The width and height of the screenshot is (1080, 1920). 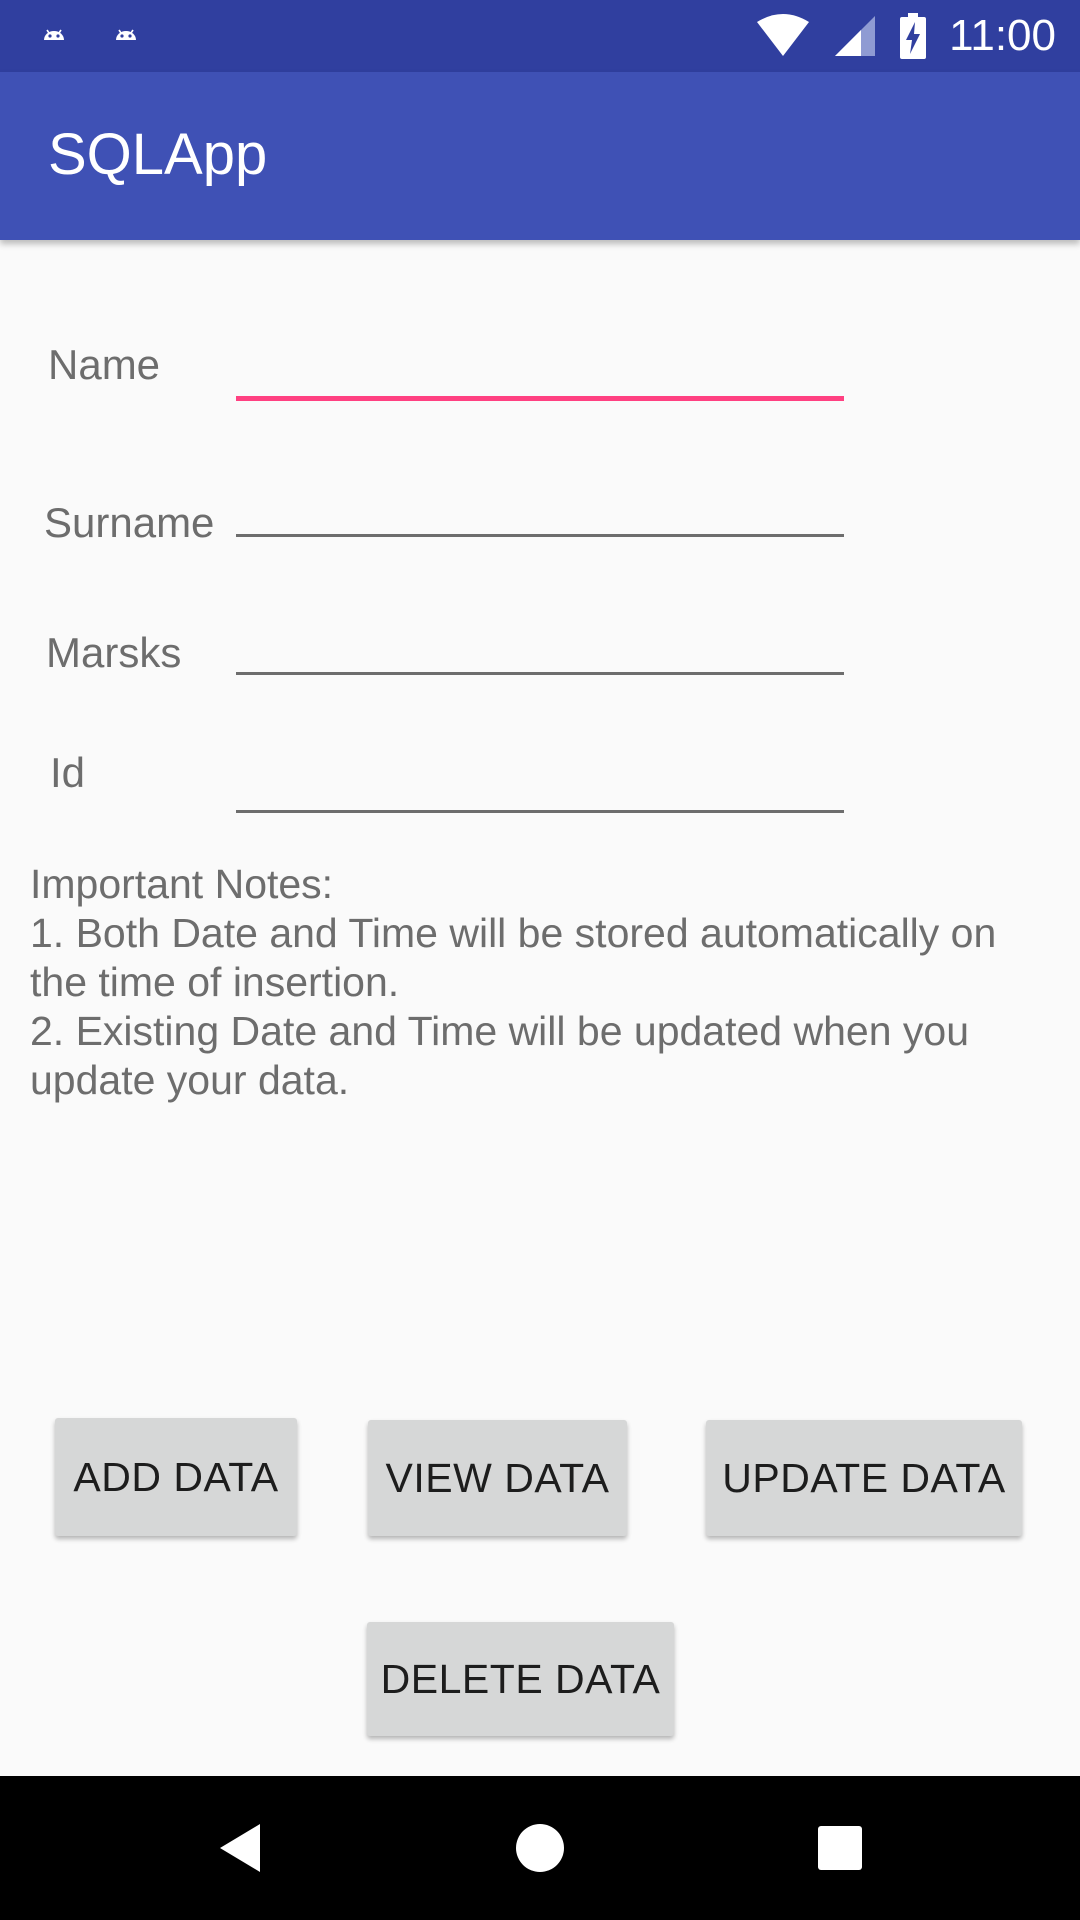 What do you see at coordinates (176, 1477) in the screenshot?
I see `add-data-button: ADD DATA` at bounding box center [176, 1477].